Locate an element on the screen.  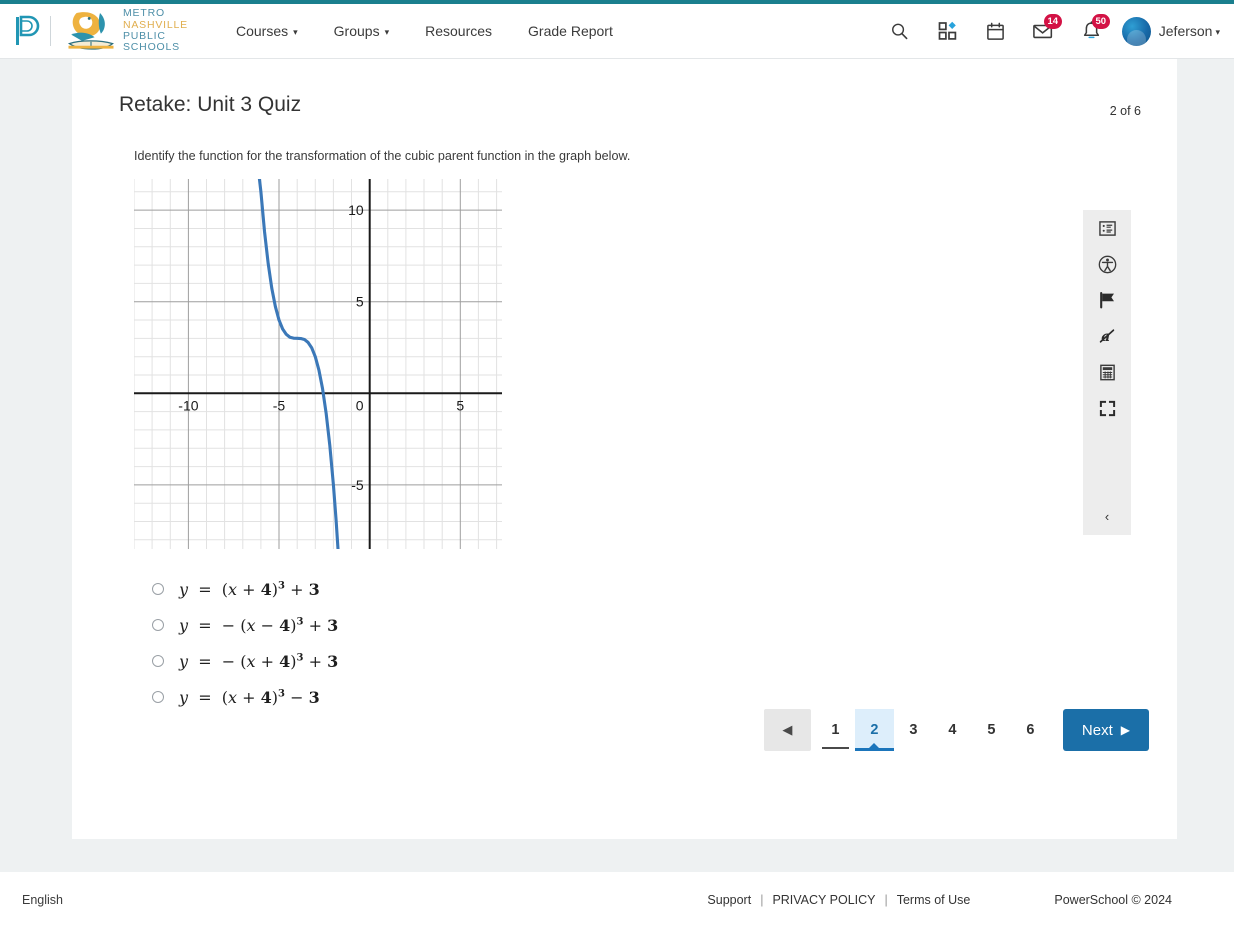
page-button-6: 6 is located at coordinates (1030, 730).